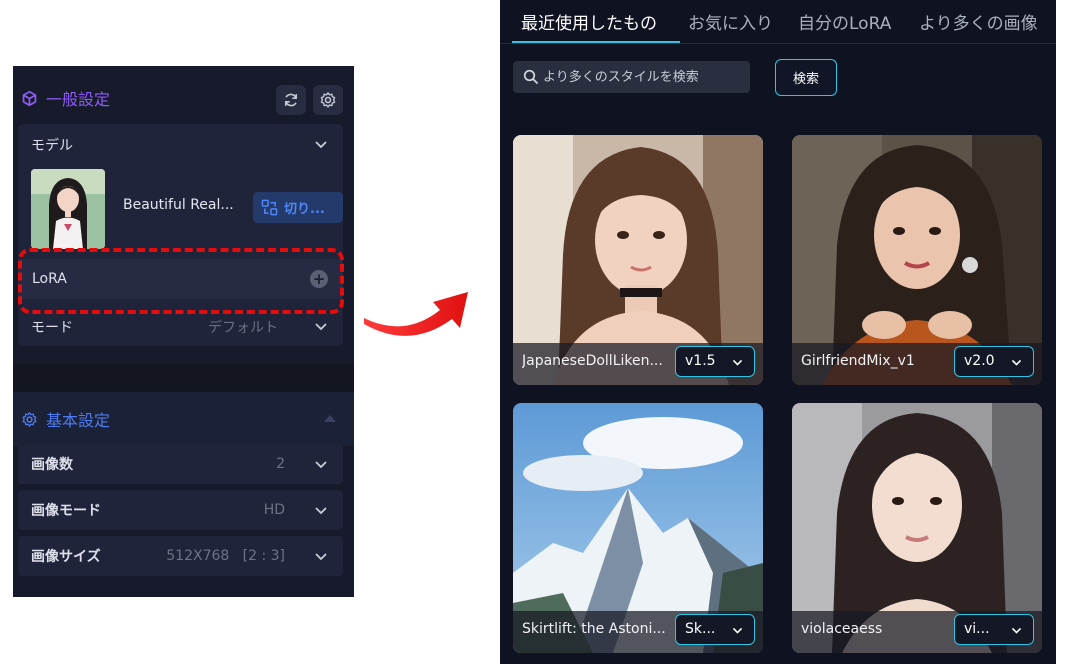 This screenshot has width=1067, height=664. Describe the element at coordinates (78, 420) in the screenshot. I see `basic-settings-title: 基本設定` at that location.